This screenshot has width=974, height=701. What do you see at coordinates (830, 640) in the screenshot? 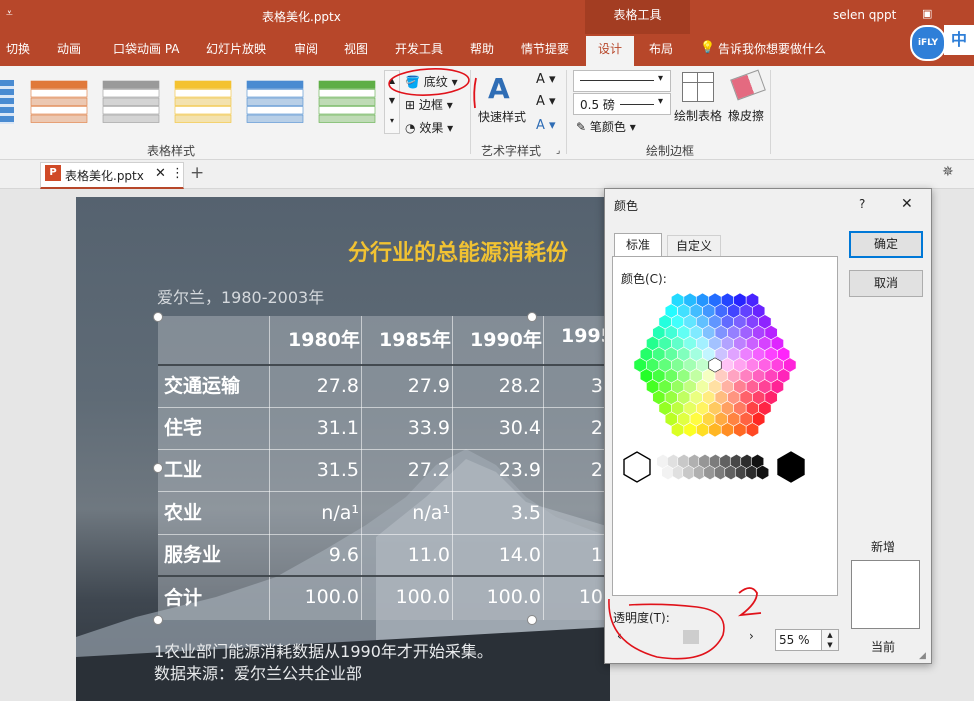
I see `transparency-spinner: ▲ ▼` at bounding box center [830, 640].